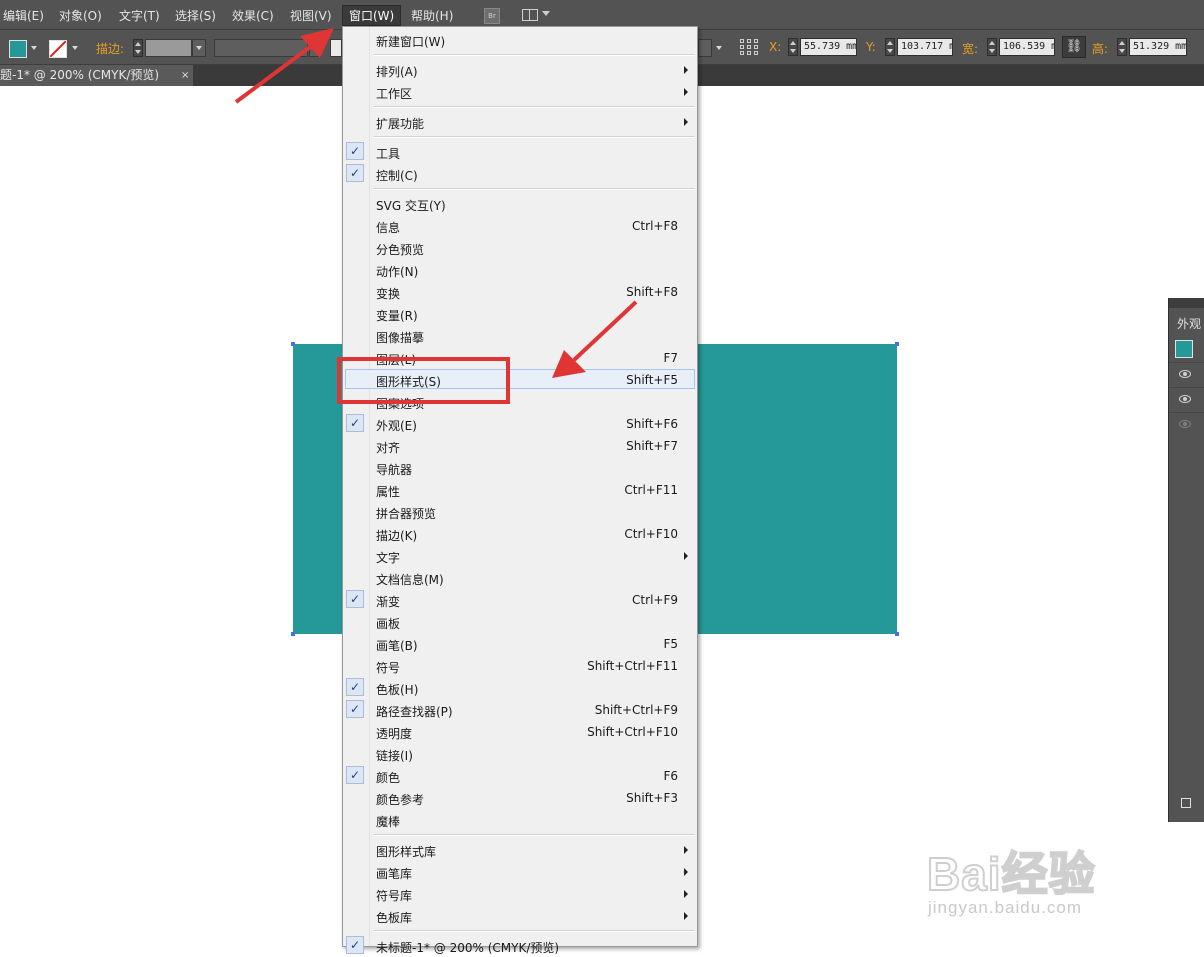 The image size is (1204, 957). Describe the element at coordinates (80, 15) in the screenshot. I see `menu-object: 对象(O)` at that location.